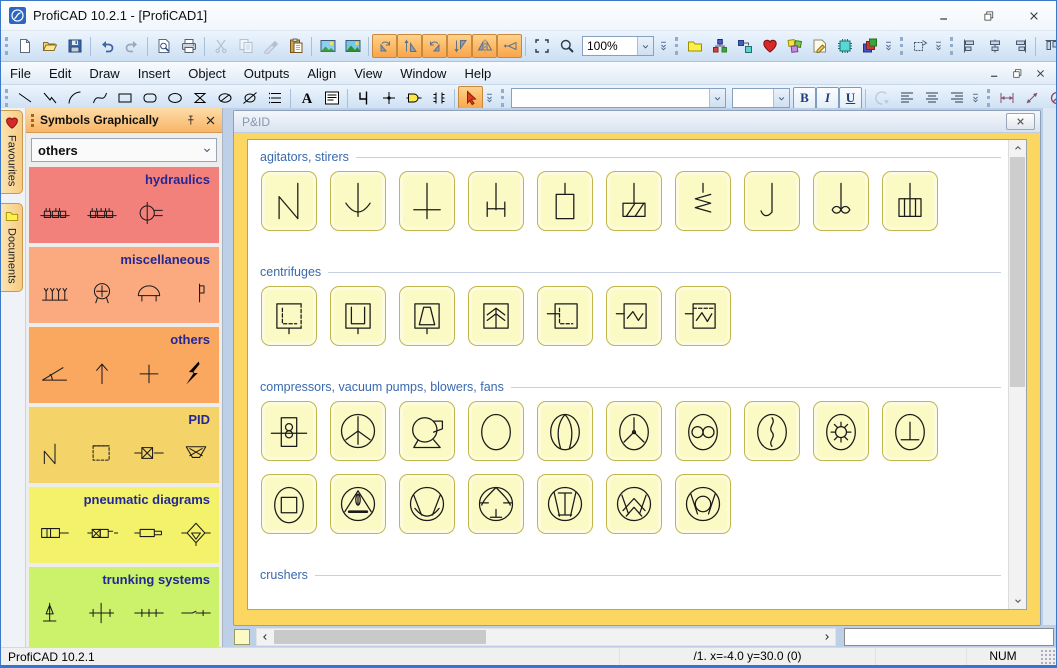 This screenshot has width=1057, height=668. What do you see at coordinates (744, 46) in the screenshot?
I see `insert-symbol-button` at bounding box center [744, 46].